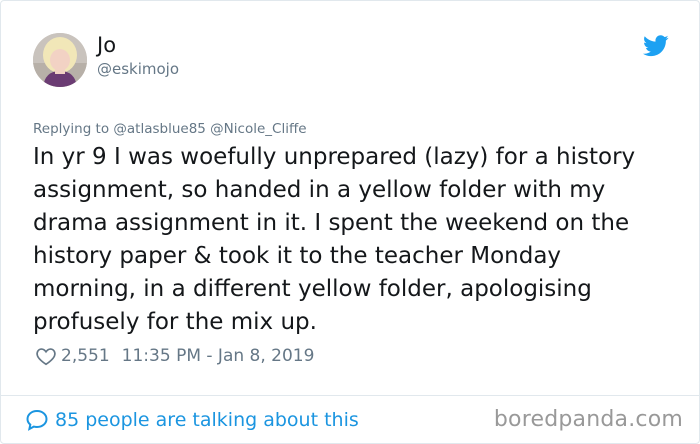 Image resolution: width=700 pixels, height=444 pixels. Describe the element at coordinates (138, 69) in the screenshot. I see `user-handle: @eskimojo` at that location.